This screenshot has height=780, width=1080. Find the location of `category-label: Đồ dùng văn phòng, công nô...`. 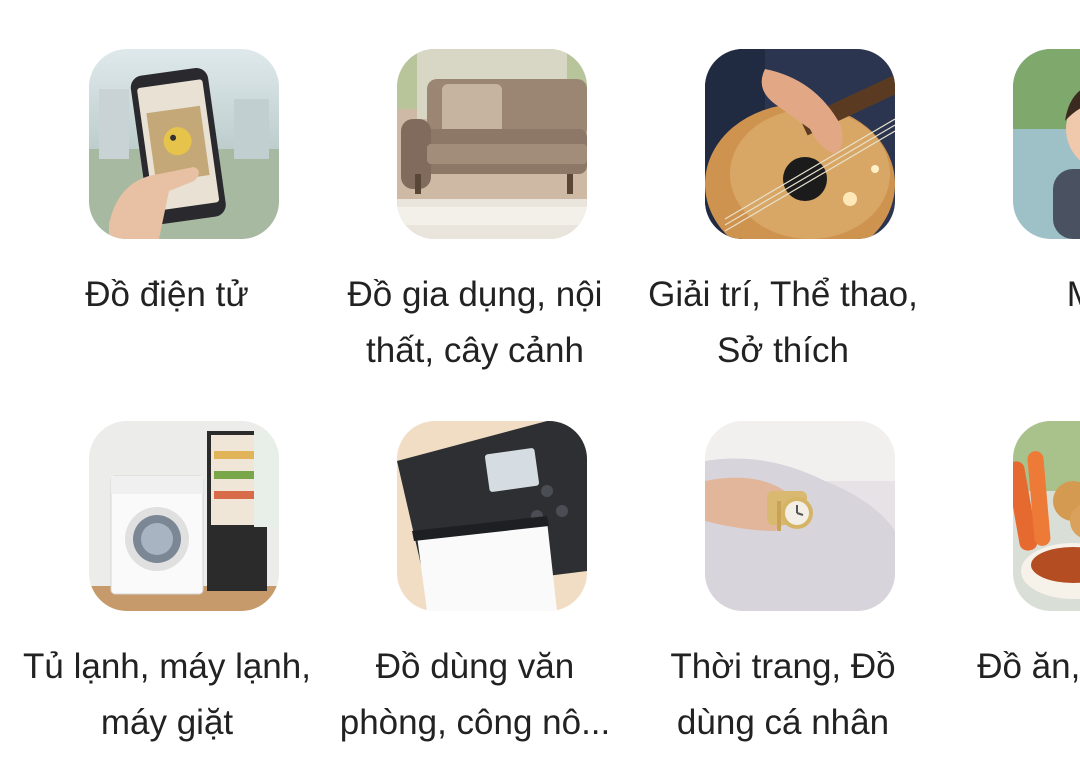

category-label: Đồ dùng văn phòng, công nô... is located at coordinates (475, 694).